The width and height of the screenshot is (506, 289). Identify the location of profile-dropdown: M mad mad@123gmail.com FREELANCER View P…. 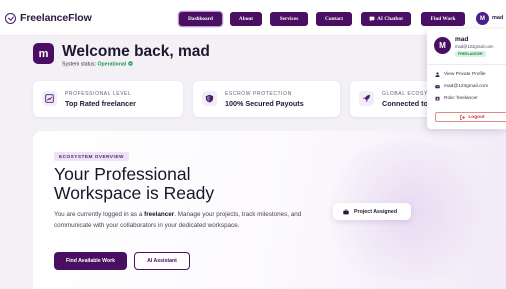
(466, 79).